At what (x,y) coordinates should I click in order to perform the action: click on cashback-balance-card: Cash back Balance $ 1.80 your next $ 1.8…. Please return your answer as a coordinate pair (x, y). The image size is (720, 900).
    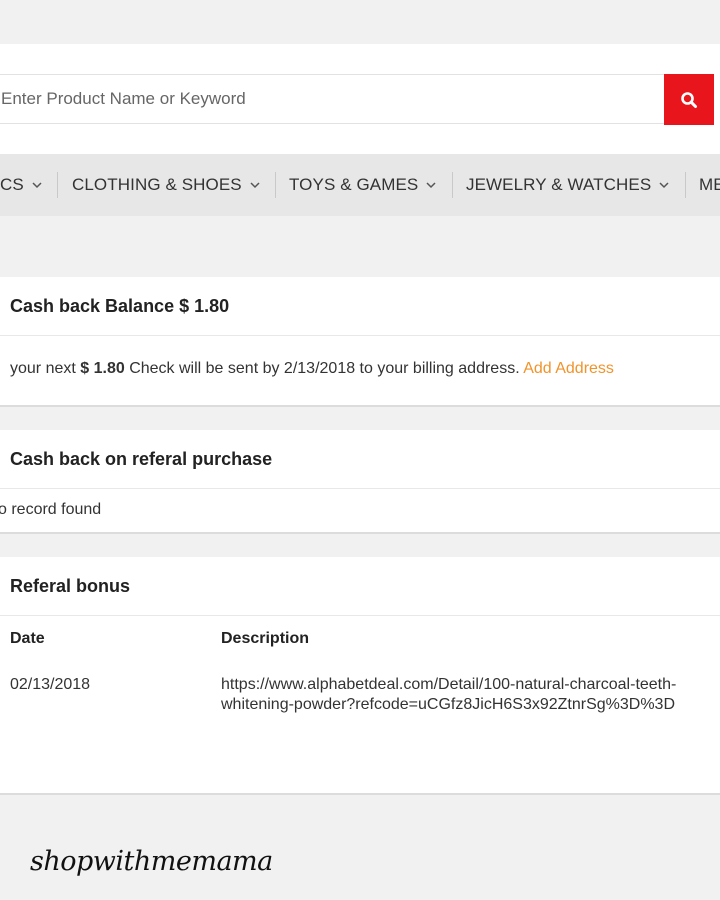
    Looking at the image, I should click on (360, 342).